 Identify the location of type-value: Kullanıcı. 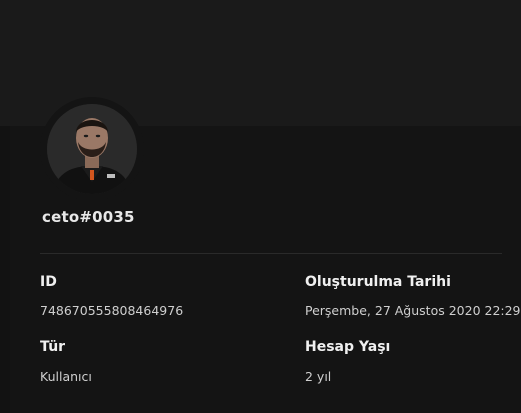
(66, 376).